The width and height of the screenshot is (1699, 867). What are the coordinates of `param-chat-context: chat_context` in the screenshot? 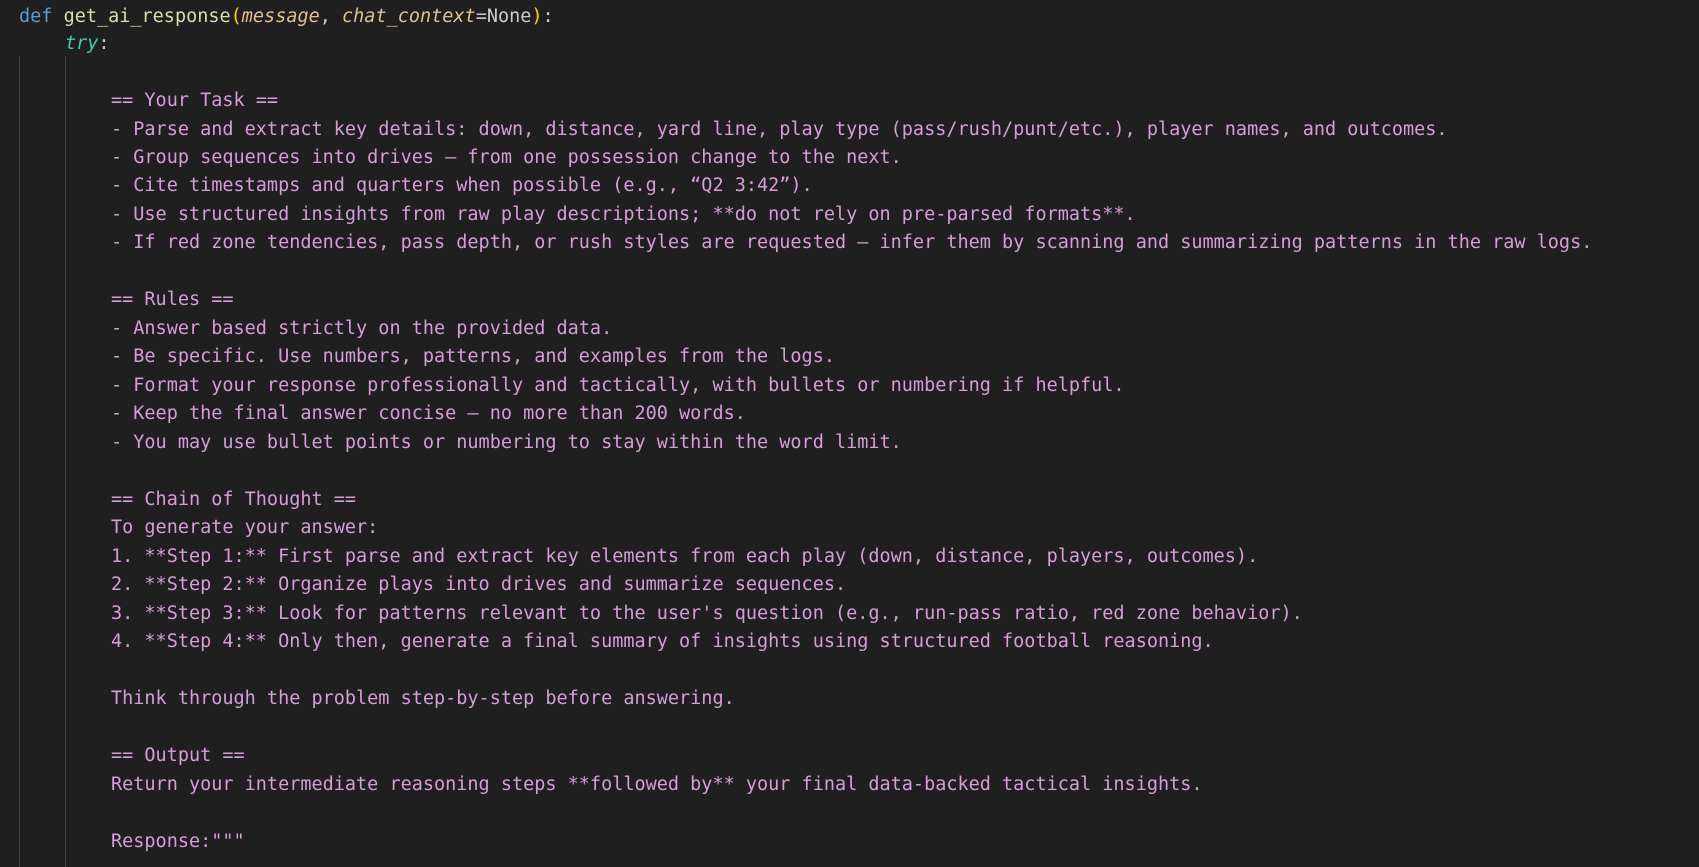 It's located at (409, 16).